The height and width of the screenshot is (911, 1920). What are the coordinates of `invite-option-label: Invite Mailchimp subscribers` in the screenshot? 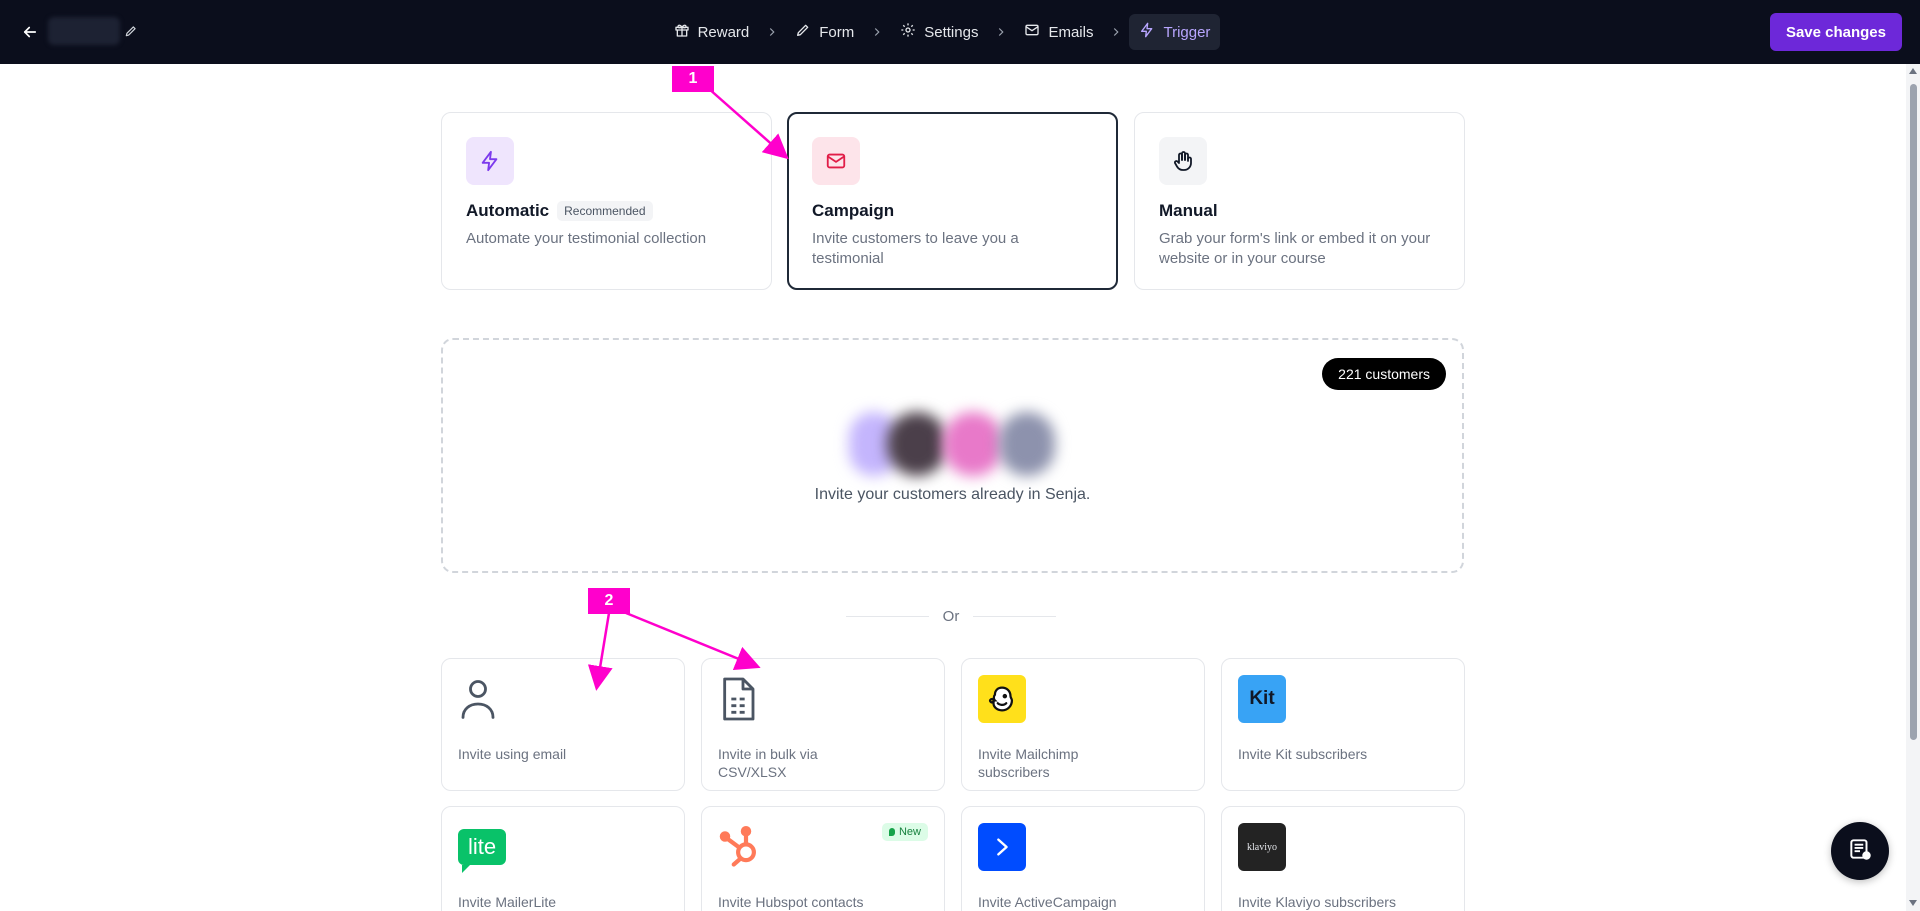 It's located at (1028, 763).